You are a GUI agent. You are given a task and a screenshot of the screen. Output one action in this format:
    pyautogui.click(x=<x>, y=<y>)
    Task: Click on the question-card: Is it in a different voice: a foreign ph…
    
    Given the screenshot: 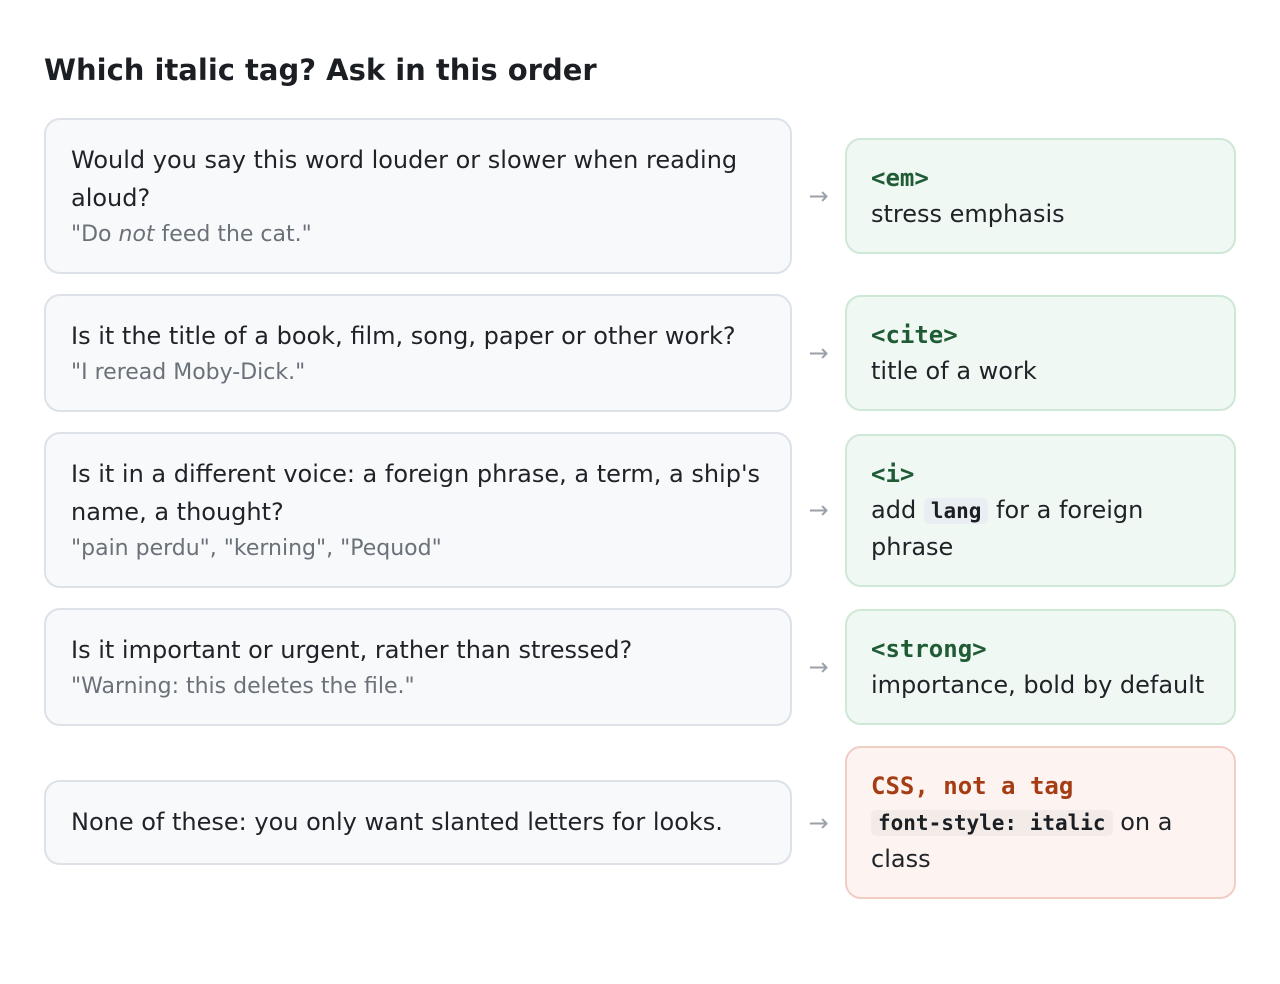 What is the action you would take?
    pyautogui.click(x=418, y=510)
    